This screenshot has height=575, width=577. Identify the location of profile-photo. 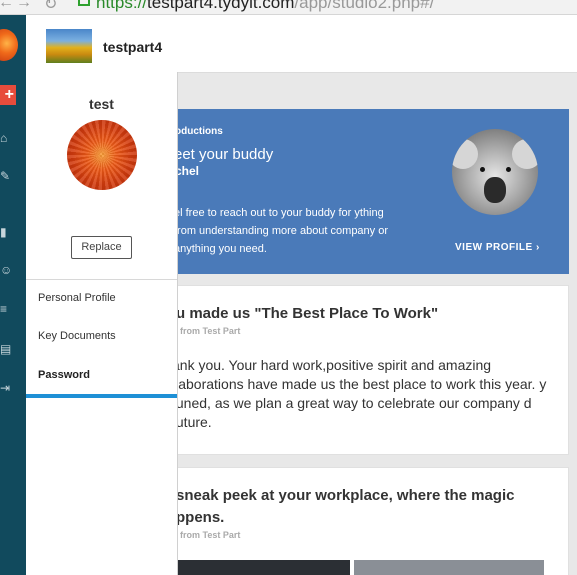
(102, 155).